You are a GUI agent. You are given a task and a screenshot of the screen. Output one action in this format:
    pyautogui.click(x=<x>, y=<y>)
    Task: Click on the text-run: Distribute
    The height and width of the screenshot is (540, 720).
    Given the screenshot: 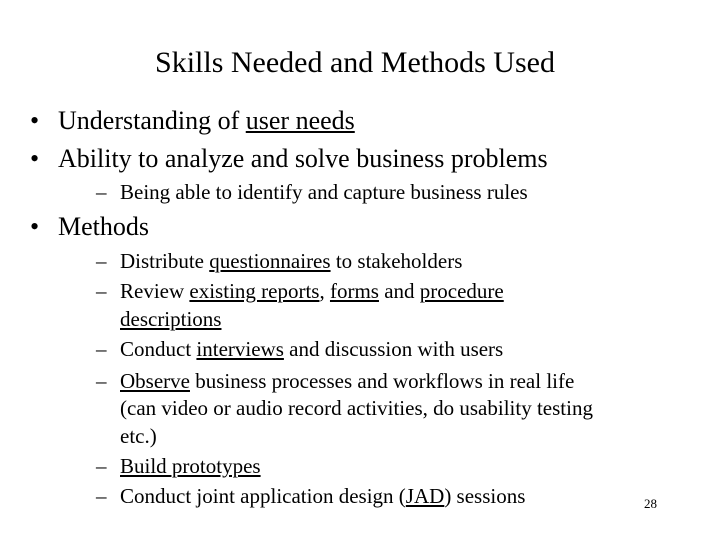 What is the action you would take?
    pyautogui.click(x=165, y=261)
    